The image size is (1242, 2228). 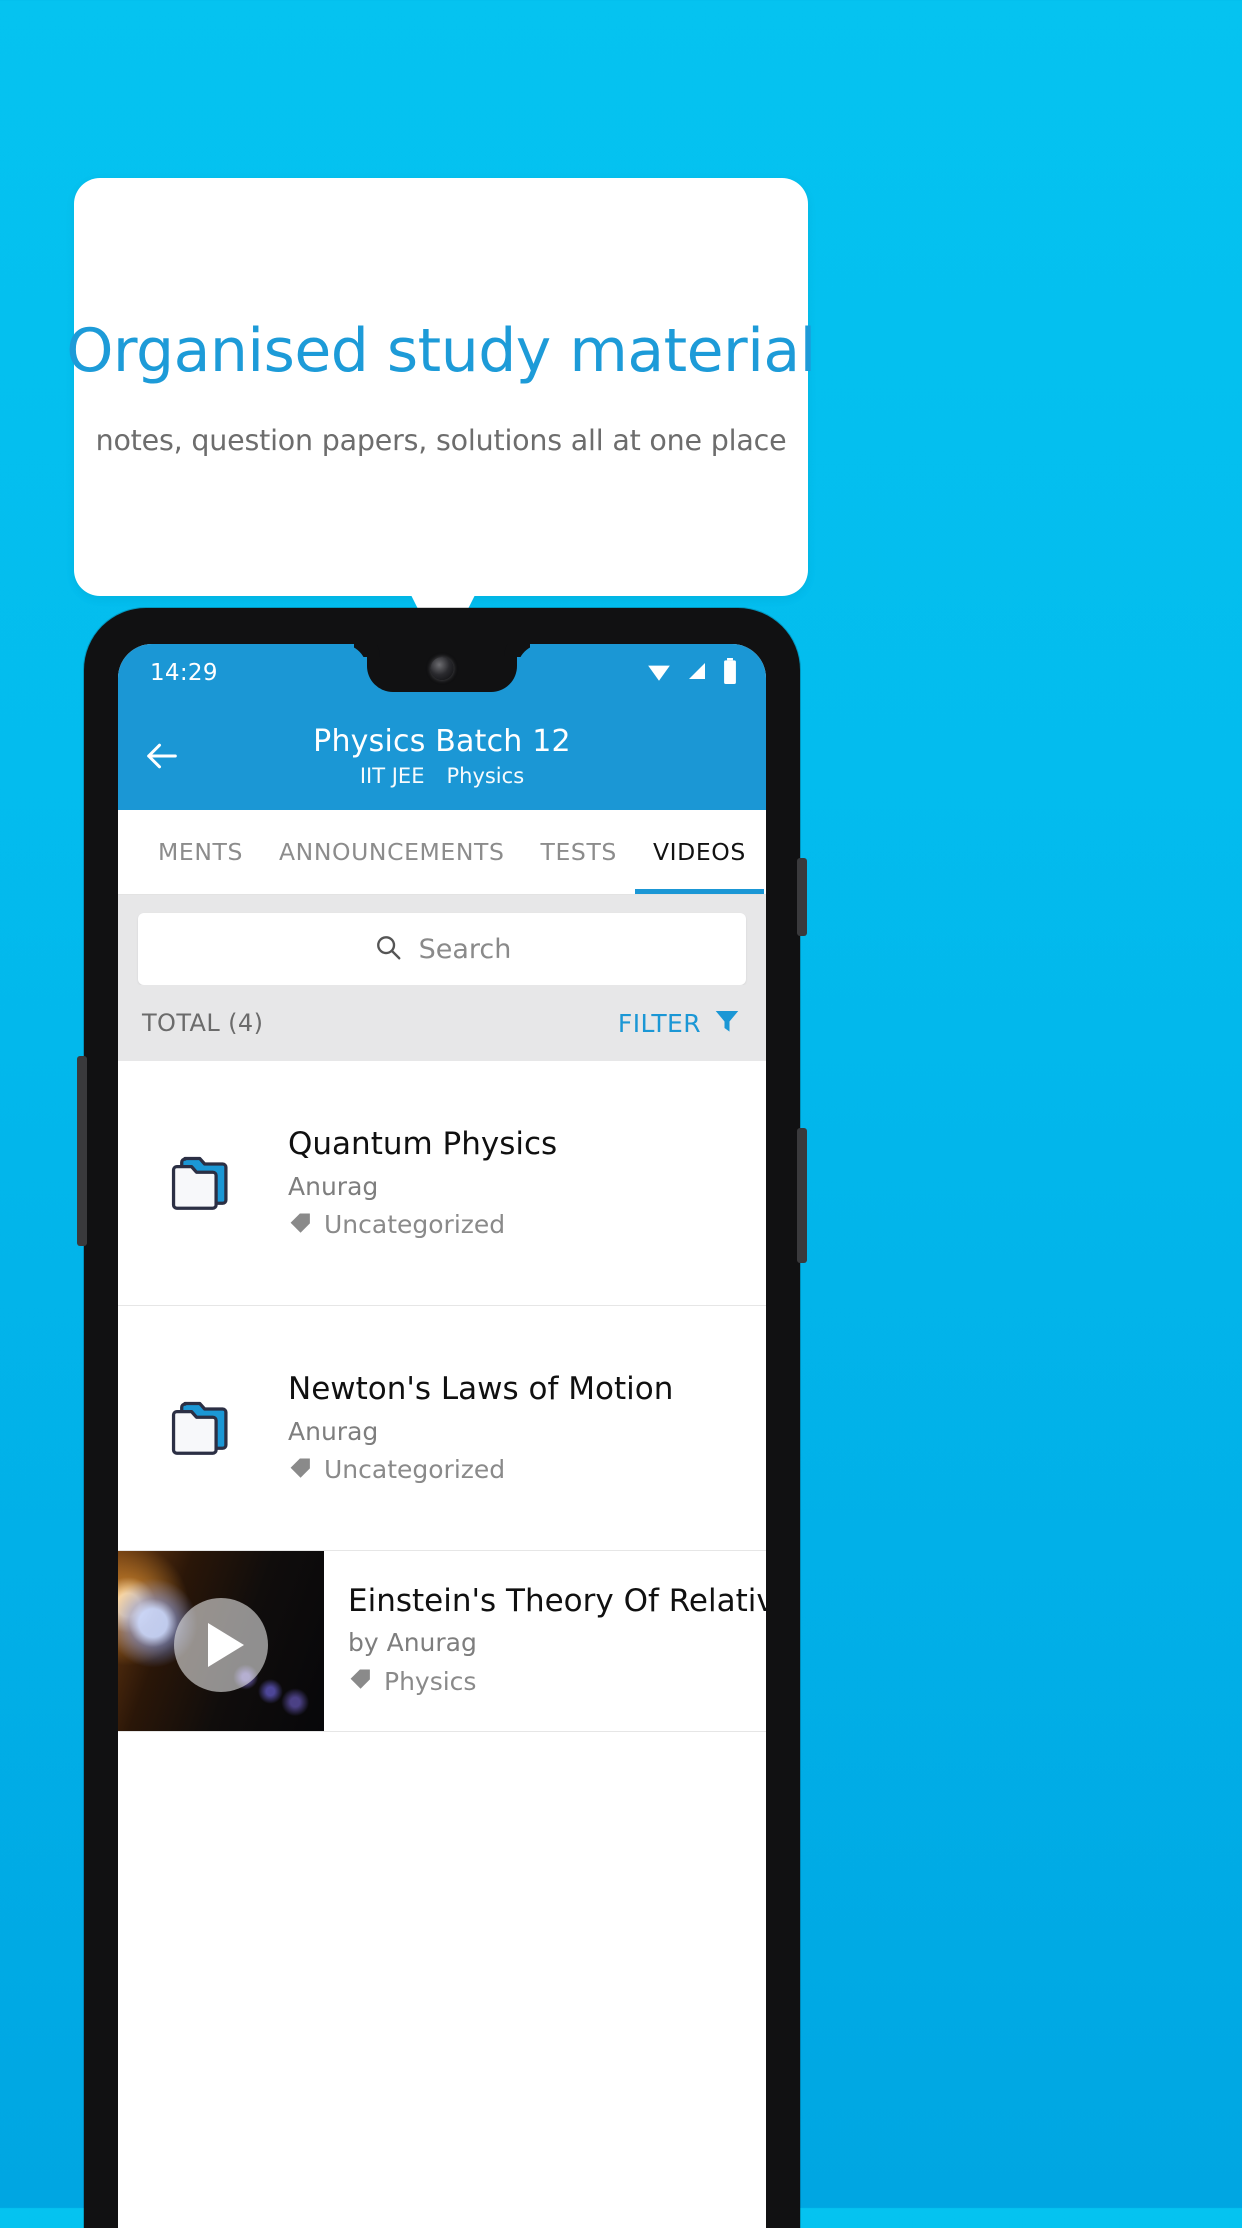 I want to click on phone-notch, so click(x=442, y=668).